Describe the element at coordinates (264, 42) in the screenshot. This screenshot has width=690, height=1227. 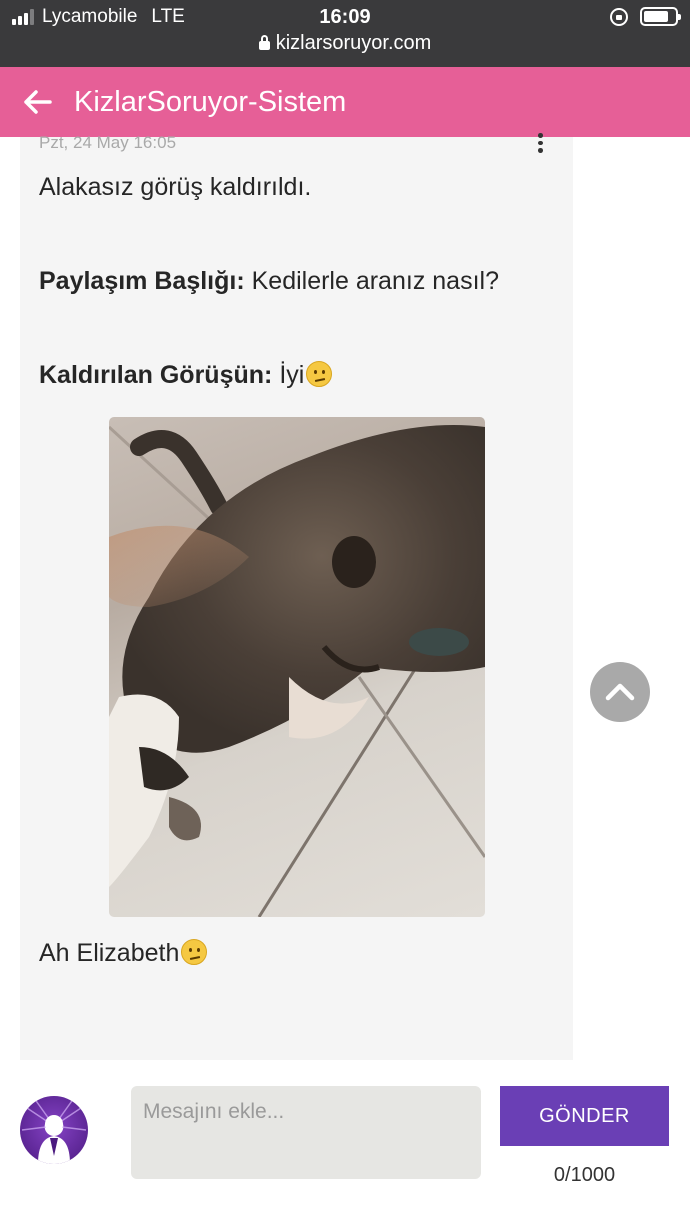
I see `lock-icon` at that location.